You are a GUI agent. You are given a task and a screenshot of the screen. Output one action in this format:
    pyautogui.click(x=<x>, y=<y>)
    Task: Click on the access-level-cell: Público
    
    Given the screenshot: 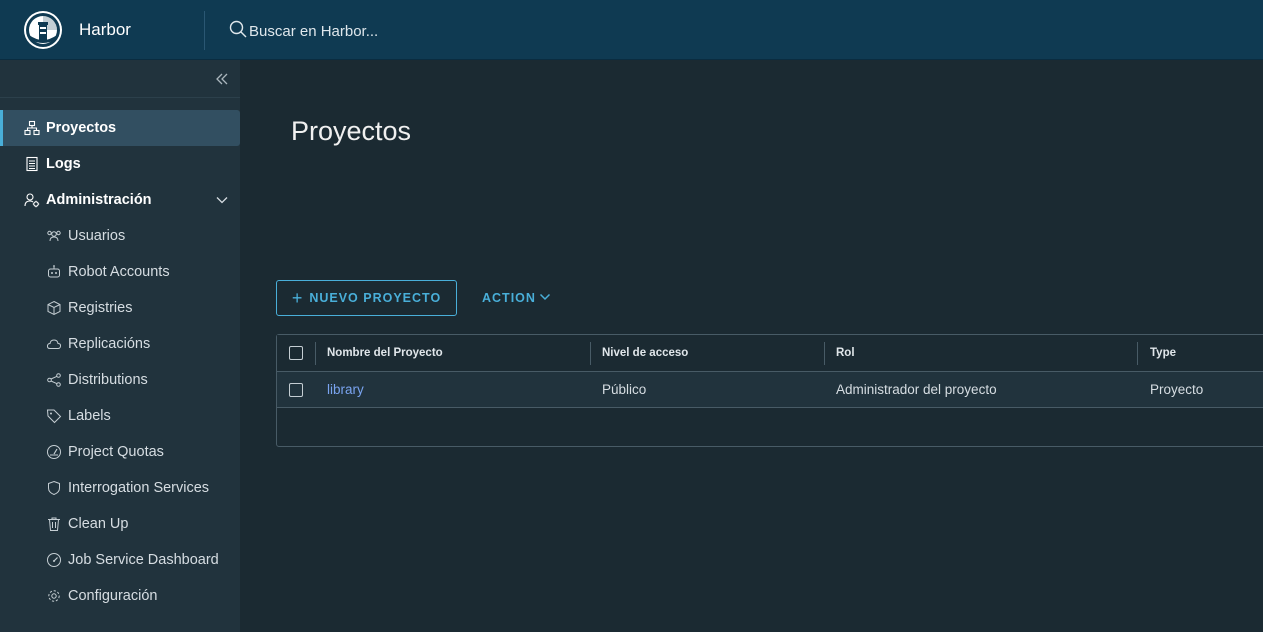 What is the action you would take?
    pyautogui.click(x=624, y=389)
    